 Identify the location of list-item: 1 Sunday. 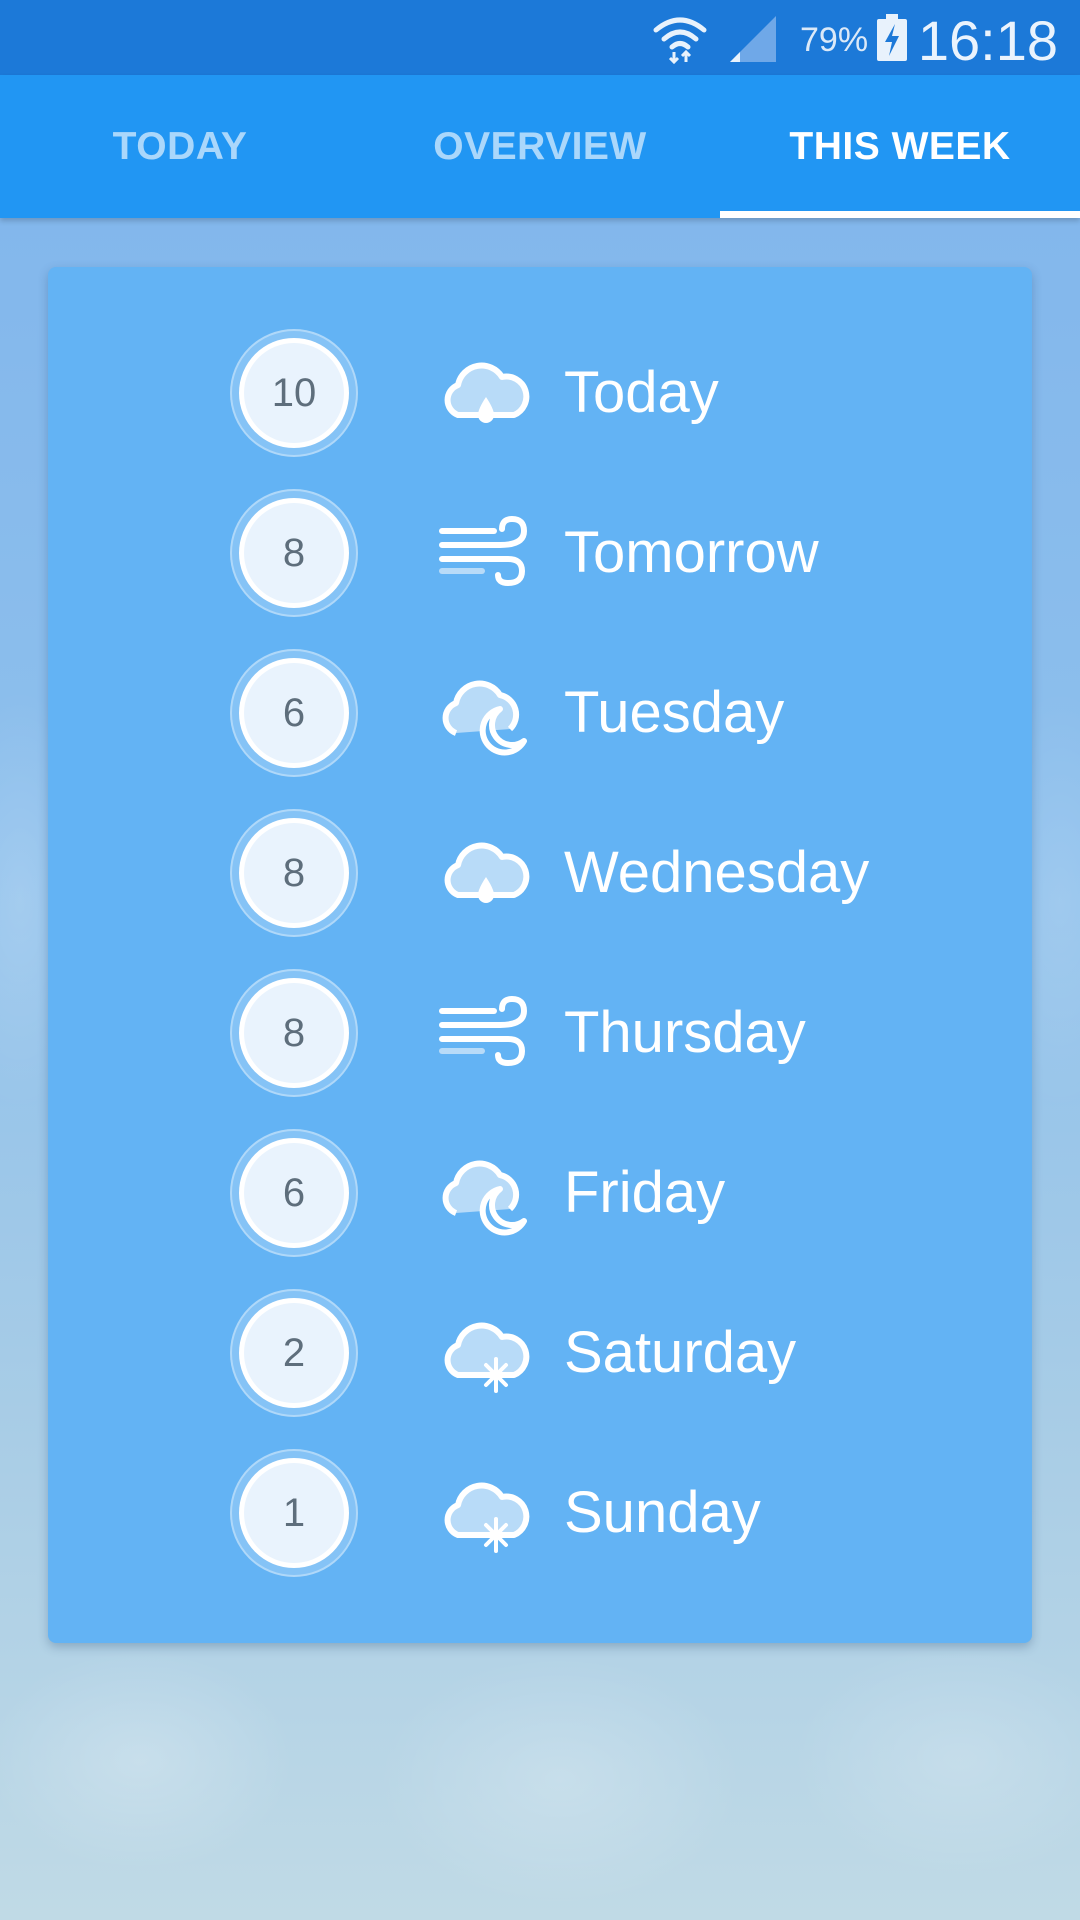
(580, 1513).